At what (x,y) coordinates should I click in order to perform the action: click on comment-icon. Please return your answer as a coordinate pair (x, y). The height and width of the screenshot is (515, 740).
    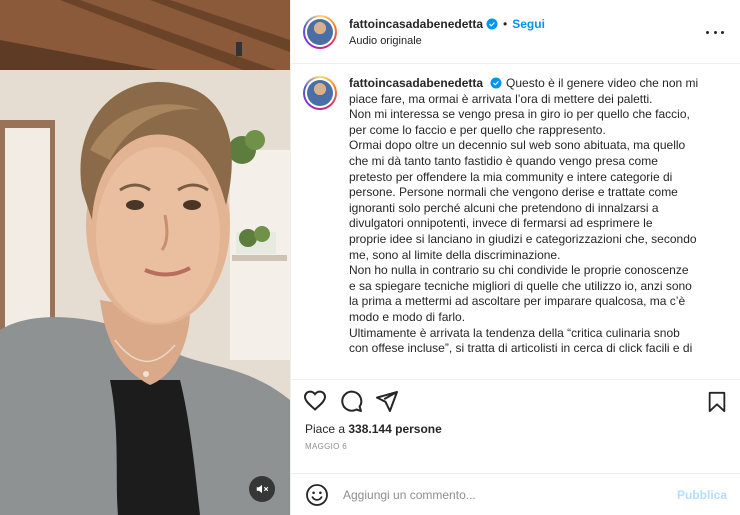
    Looking at the image, I should click on (351, 401).